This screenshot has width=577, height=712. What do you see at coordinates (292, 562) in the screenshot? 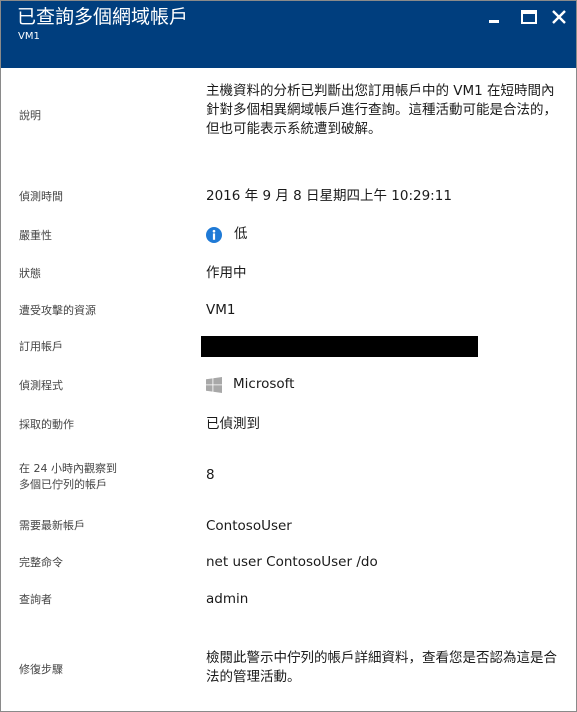
I see `command-line-value: net user ContosoUser /do` at bounding box center [292, 562].